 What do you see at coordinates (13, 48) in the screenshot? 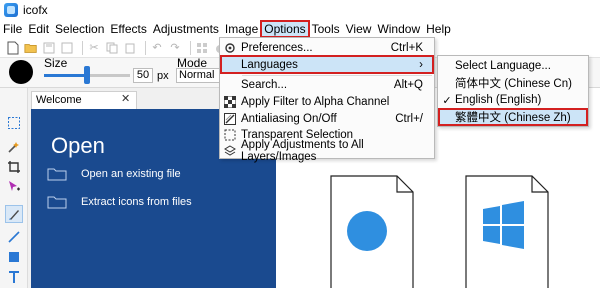
I see `new-file-icon` at bounding box center [13, 48].